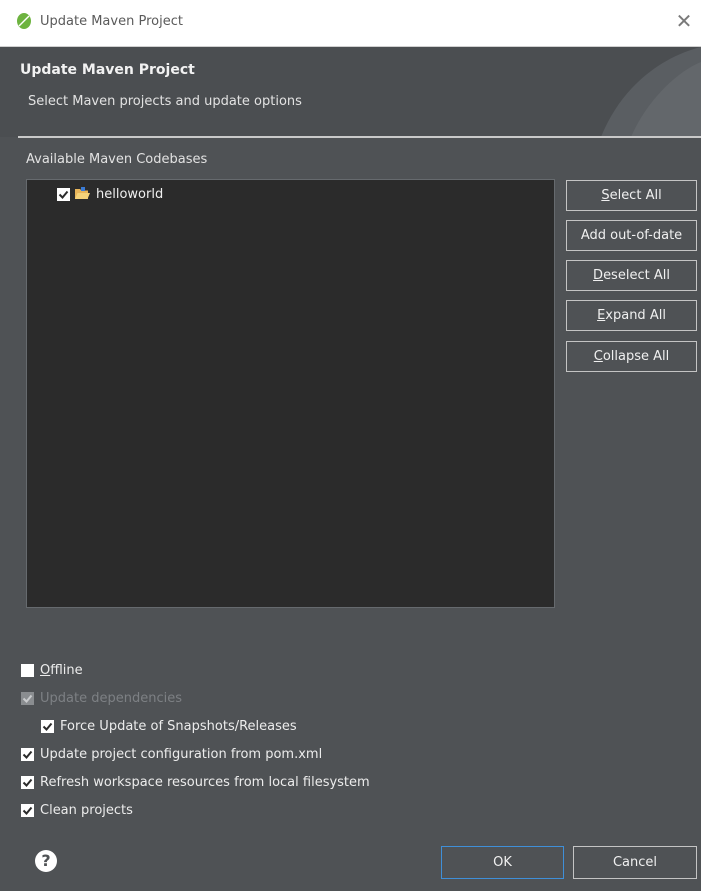 The width and height of the screenshot is (701, 891). Describe the element at coordinates (635, 195) in the screenshot. I see `select-all-label: elect All` at that location.